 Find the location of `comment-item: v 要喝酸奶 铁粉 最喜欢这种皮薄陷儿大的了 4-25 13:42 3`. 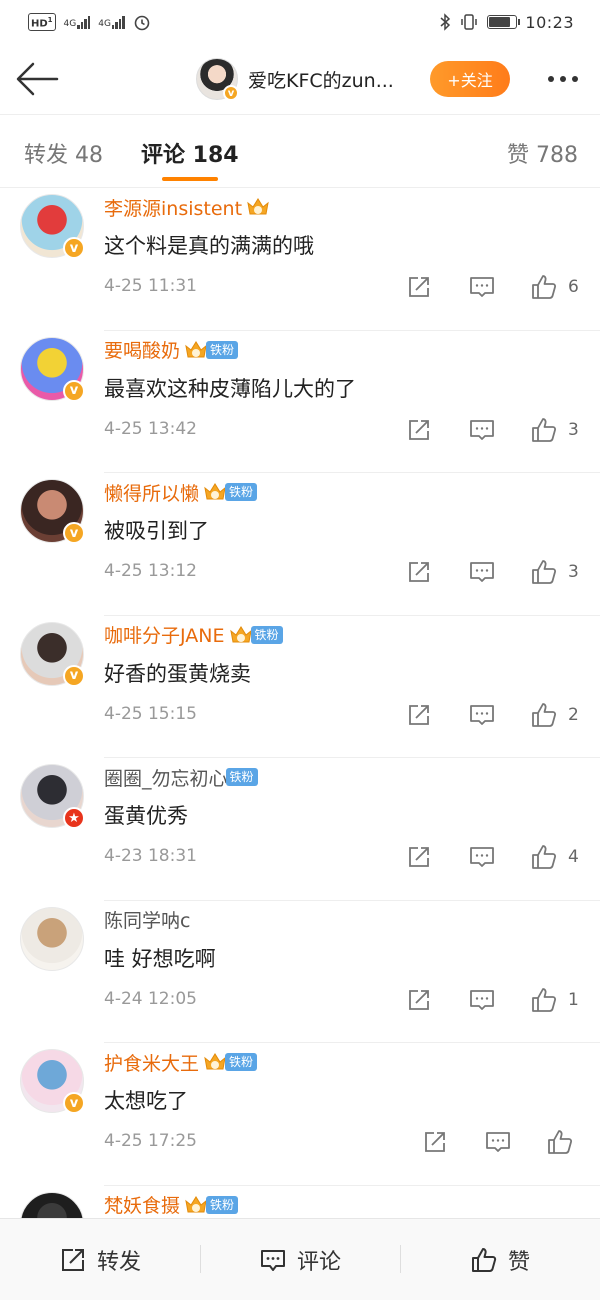

comment-item: v 要喝酸奶 铁粉 最喜欢这种皮薄陷儿大的了 4-25 13:42 3 is located at coordinates (300, 402).